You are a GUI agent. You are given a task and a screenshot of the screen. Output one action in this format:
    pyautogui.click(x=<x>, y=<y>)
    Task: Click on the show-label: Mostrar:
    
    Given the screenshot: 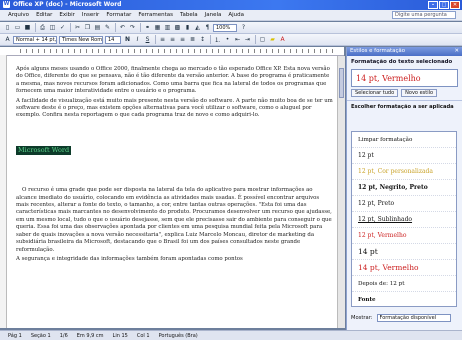 What is the action you would take?
    pyautogui.click(x=362, y=318)
    